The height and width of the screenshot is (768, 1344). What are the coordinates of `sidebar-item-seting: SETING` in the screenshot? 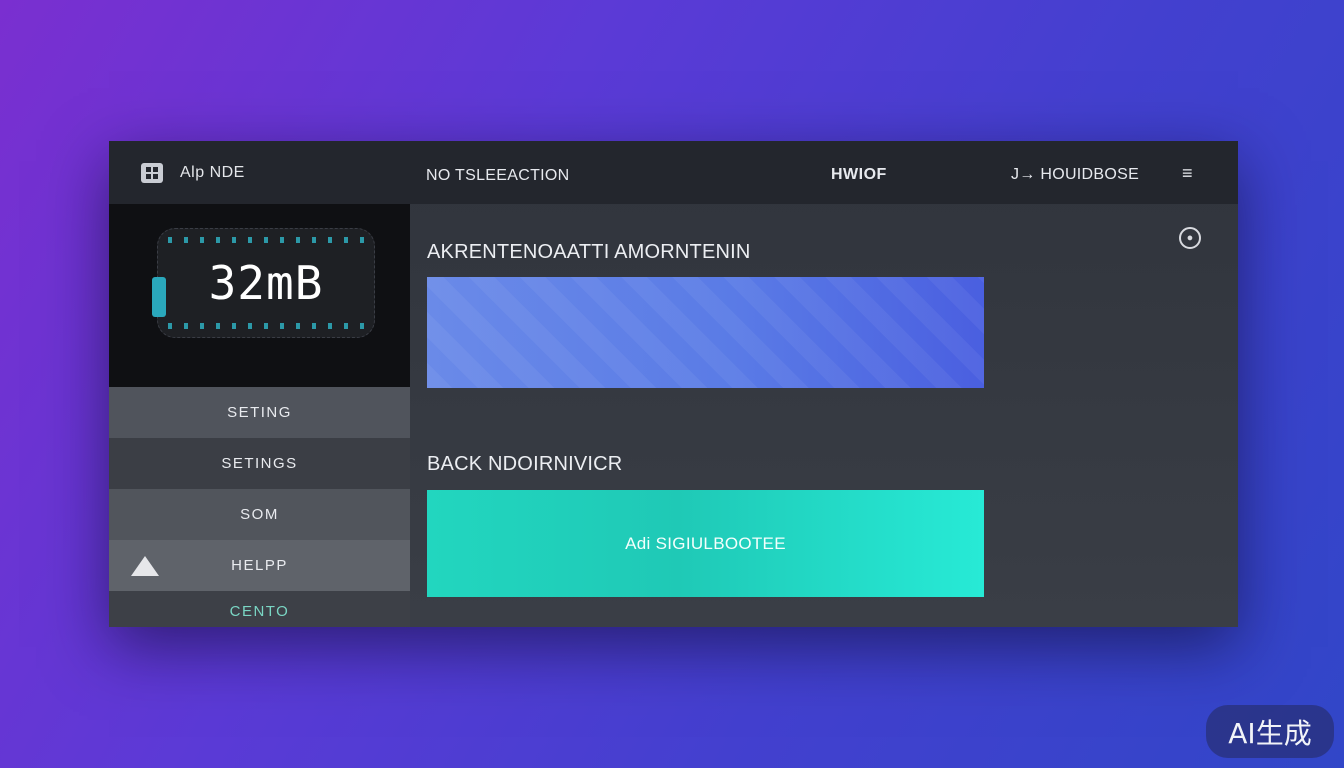 It's located at (259, 412).